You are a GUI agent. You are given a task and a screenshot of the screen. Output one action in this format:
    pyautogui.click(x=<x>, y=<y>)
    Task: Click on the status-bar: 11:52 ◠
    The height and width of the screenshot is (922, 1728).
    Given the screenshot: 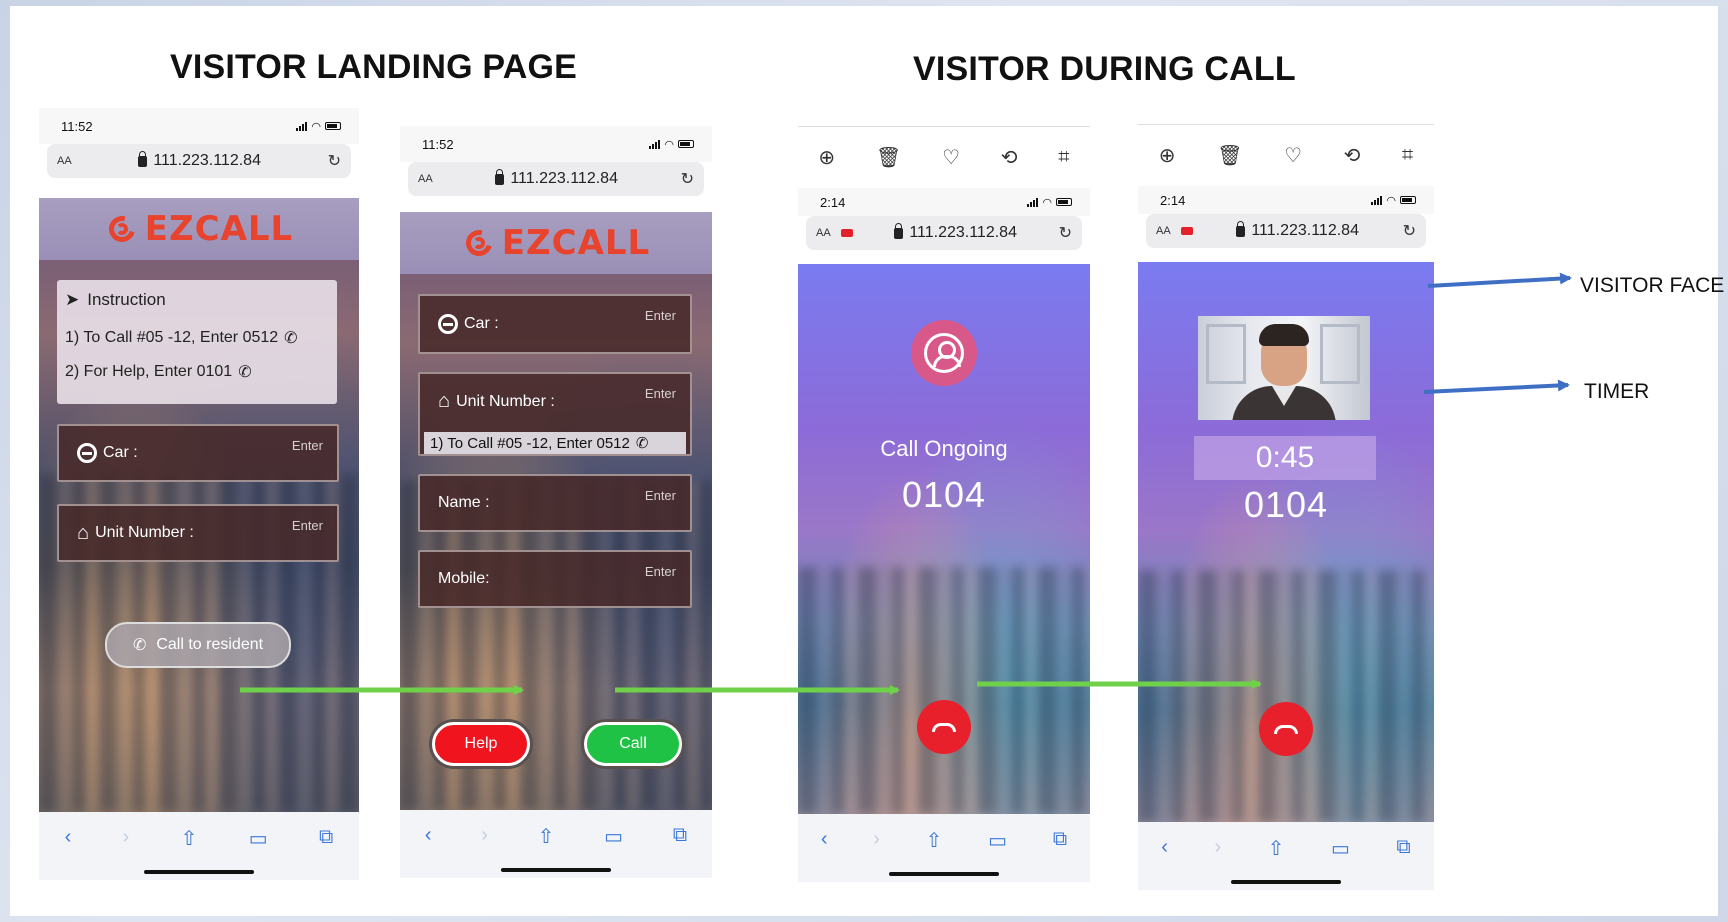 What is the action you would take?
    pyautogui.click(x=556, y=144)
    